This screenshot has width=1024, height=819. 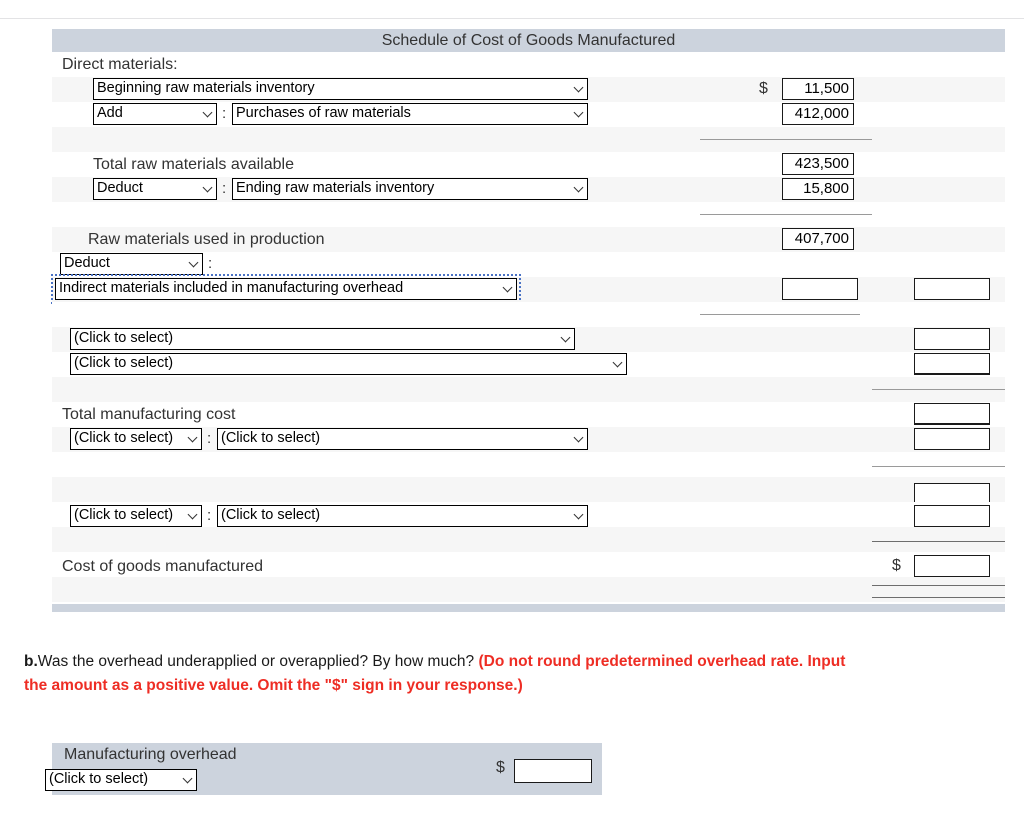 What do you see at coordinates (136, 516) in the screenshot?
I see `select-operator-blank-2: (Click to select)` at bounding box center [136, 516].